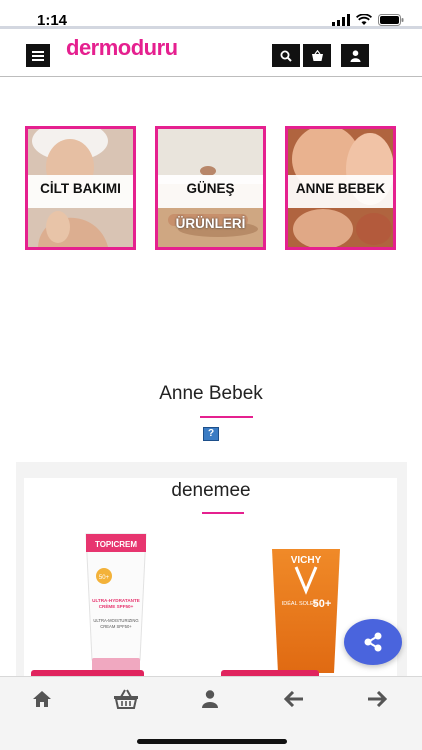 The height and width of the screenshot is (750, 422). I want to click on product-line3: ULTRA-MOISTURIZING, so click(115, 620).